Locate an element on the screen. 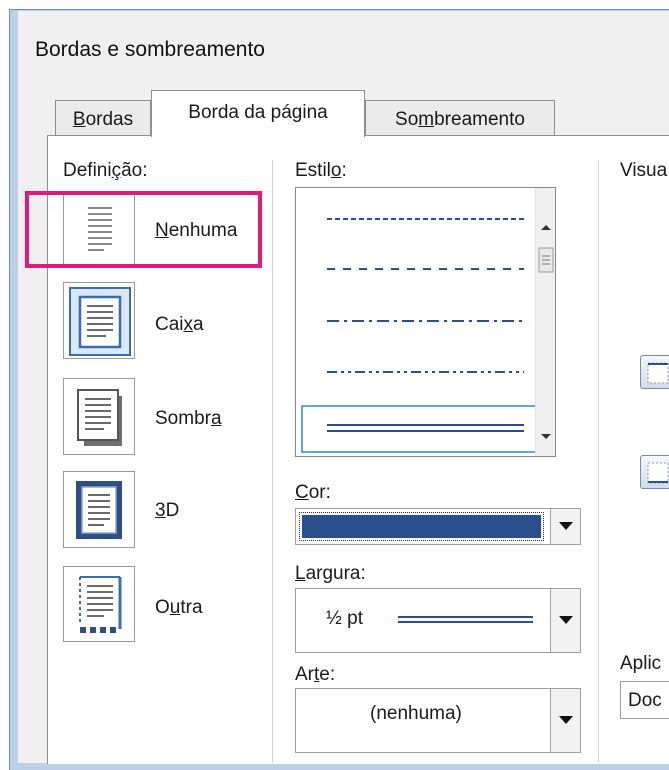 The height and width of the screenshot is (770, 669). border-top-toggle-button is located at coordinates (654, 372).